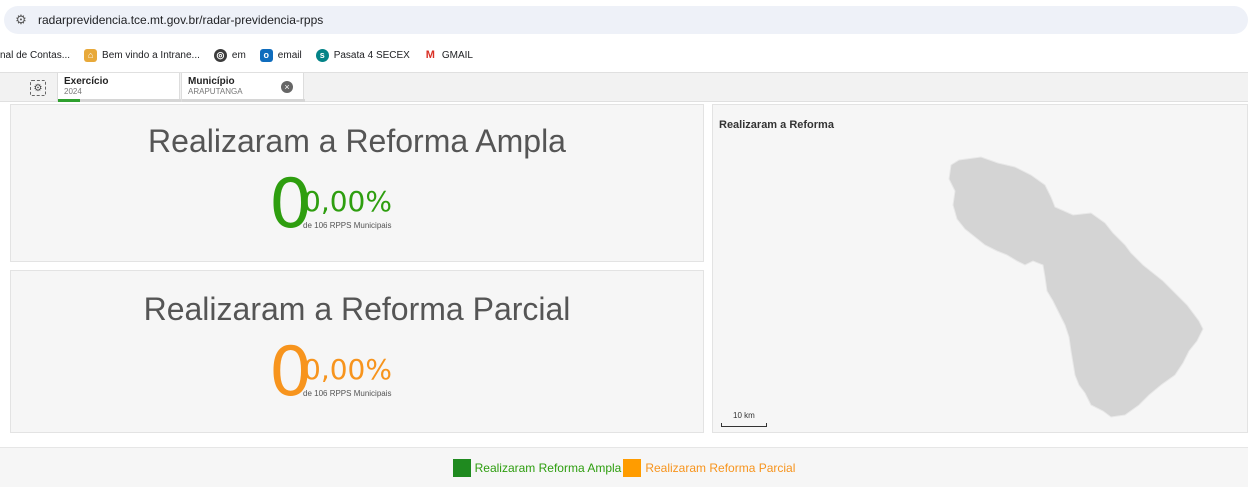 The image size is (1248, 495). Describe the element at coordinates (457, 55) in the screenshot. I see `bookmark-label: GMAIL` at that location.